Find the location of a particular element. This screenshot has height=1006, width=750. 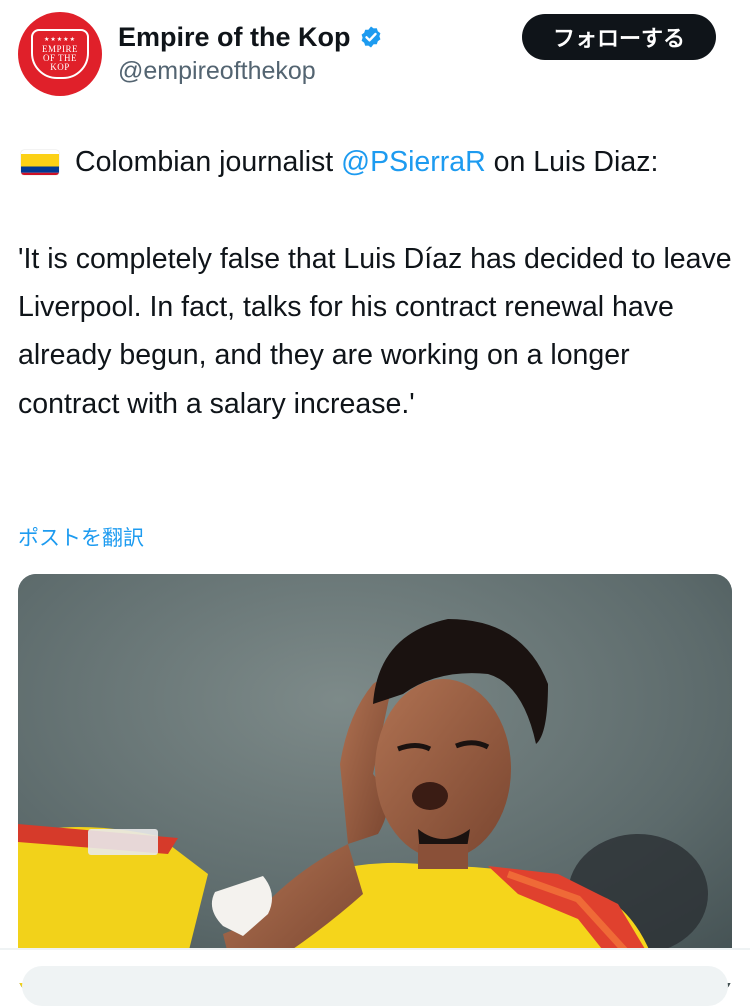

mention-link: @PSierraR is located at coordinates (413, 162).